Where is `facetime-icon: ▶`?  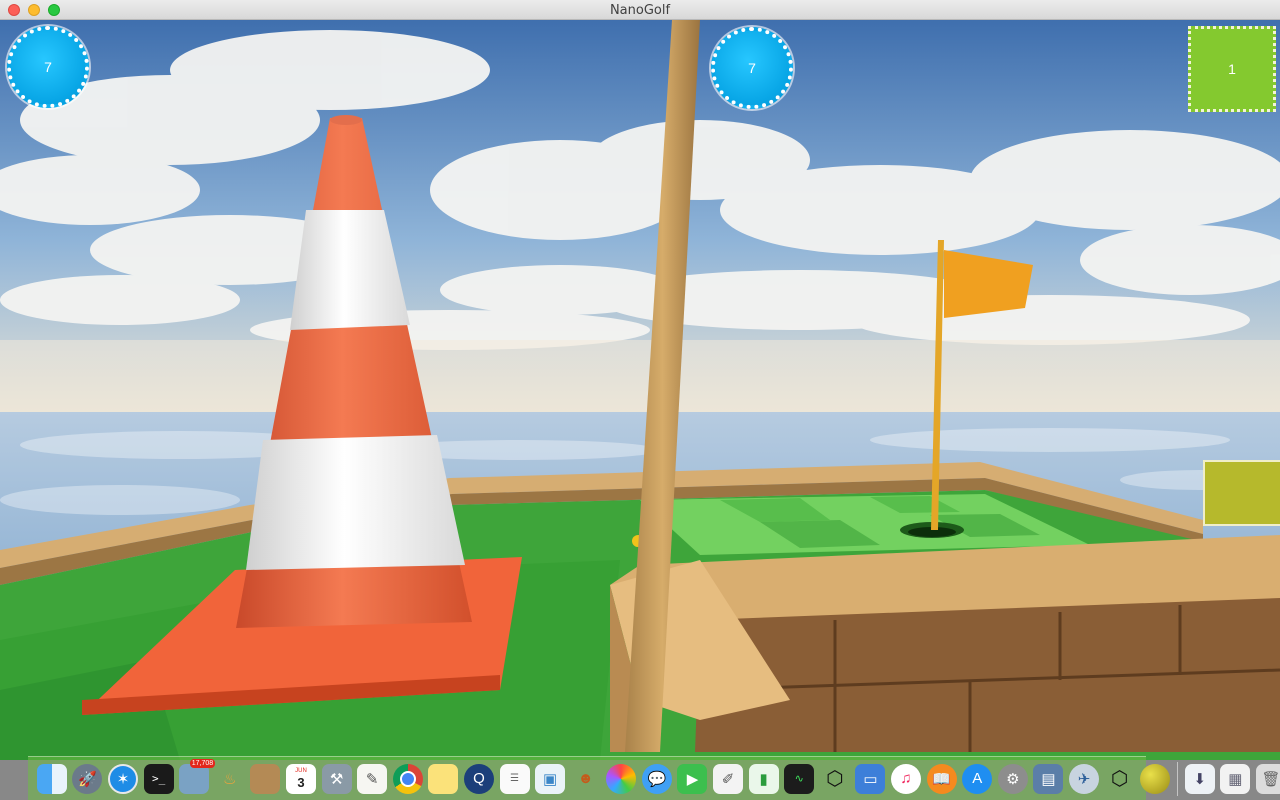 facetime-icon: ▶ is located at coordinates (692, 778).